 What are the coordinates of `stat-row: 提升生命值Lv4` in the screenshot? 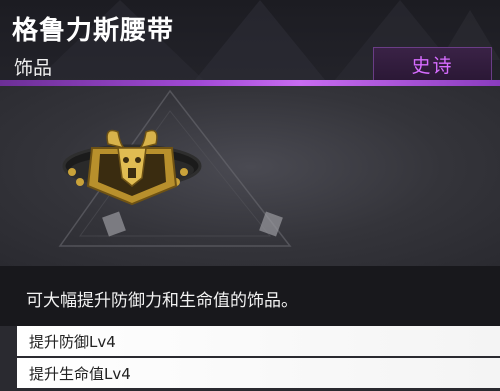 It's located at (257, 373).